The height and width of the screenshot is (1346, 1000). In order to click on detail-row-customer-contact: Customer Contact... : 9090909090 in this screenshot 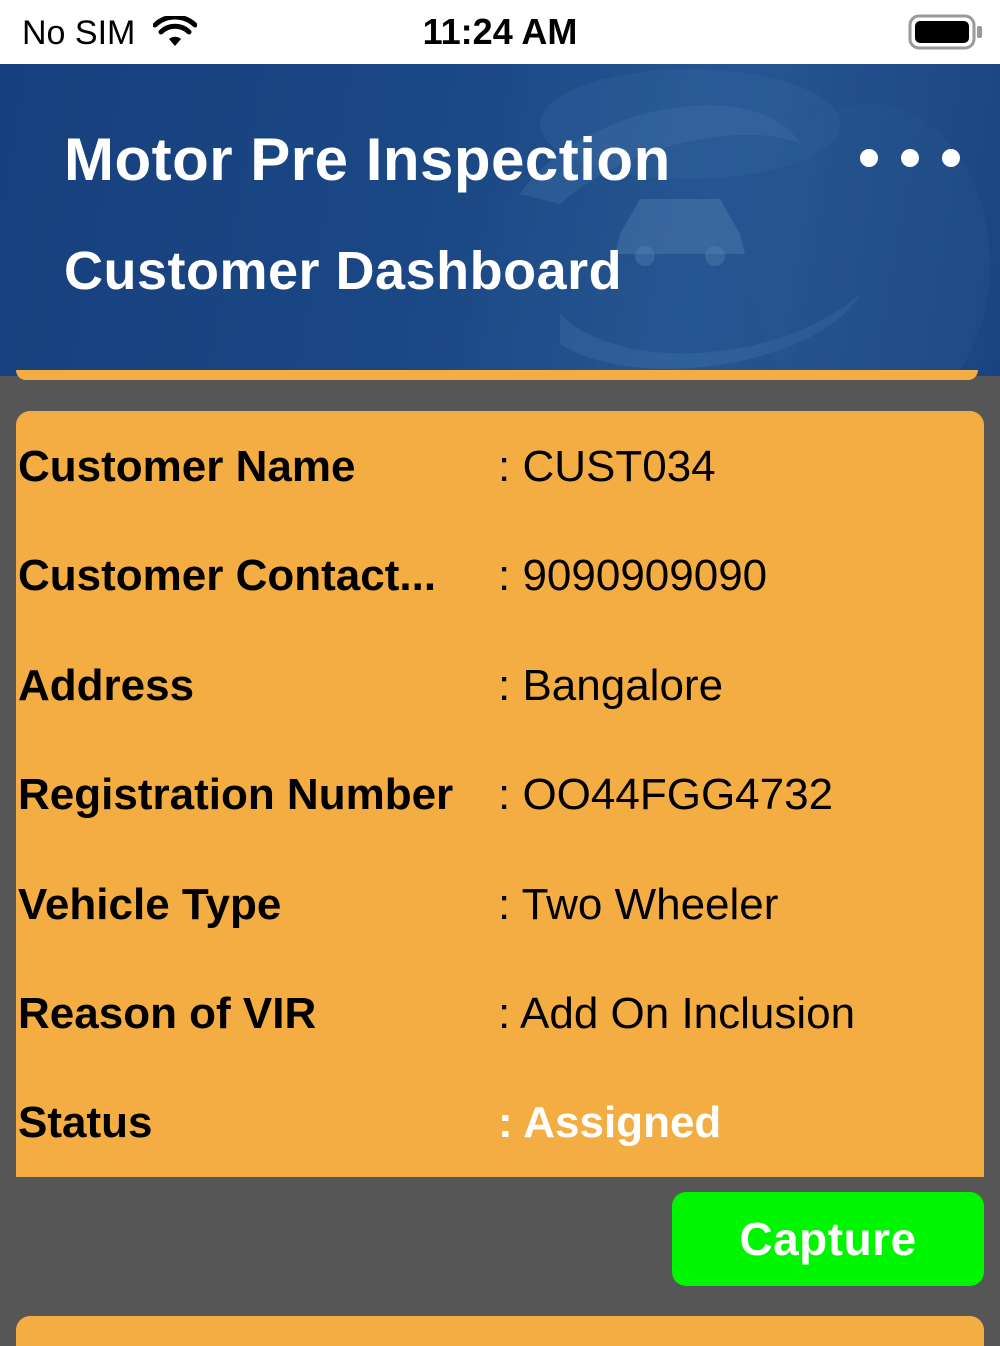, I will do `click(500, 576)`.